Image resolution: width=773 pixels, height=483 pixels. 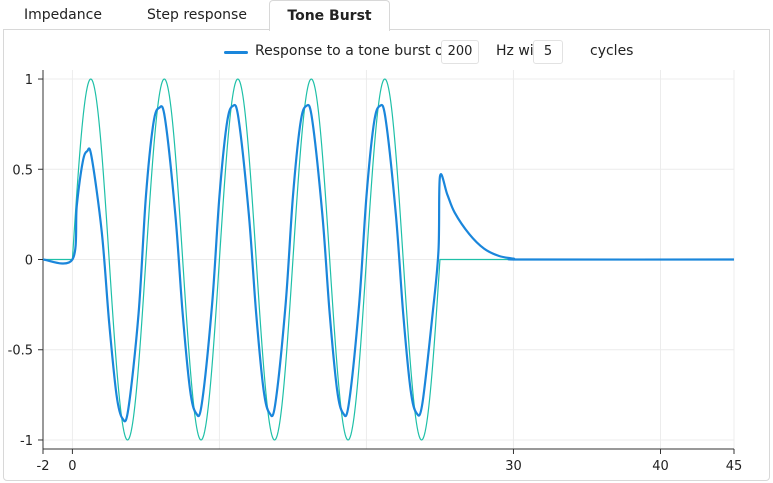 I want to click on y-tick-label: -0.5, so click(x=20, y=351).